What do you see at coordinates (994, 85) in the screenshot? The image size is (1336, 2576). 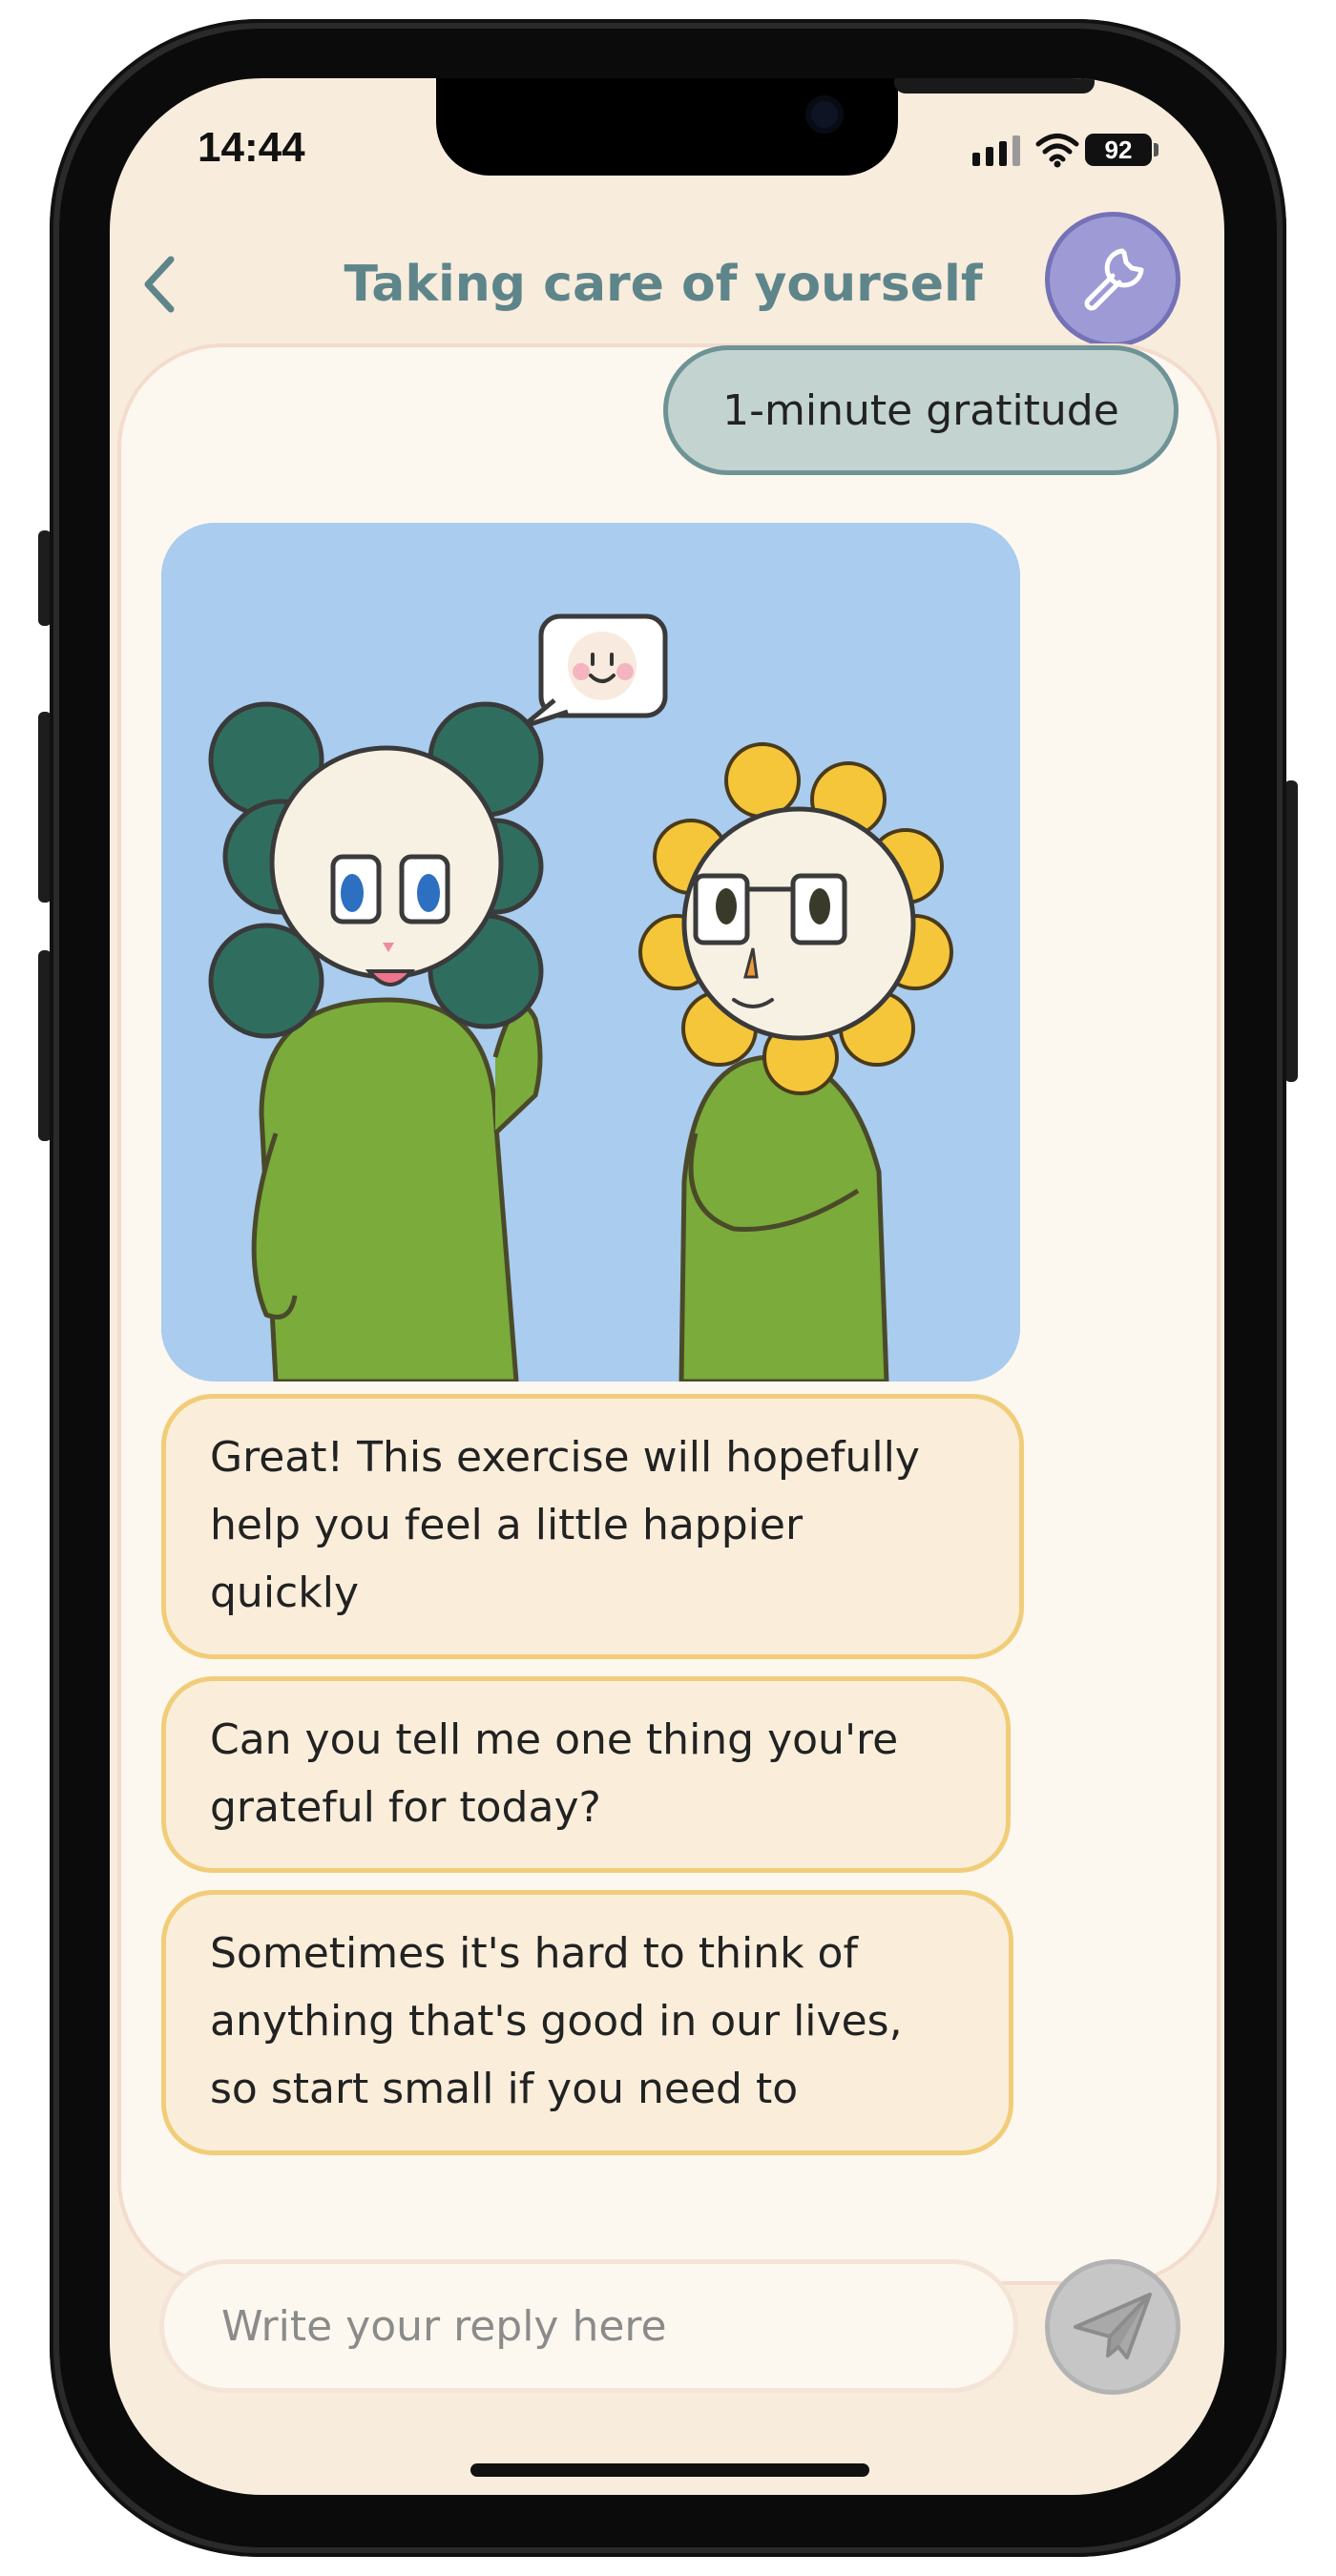 I see `earpiece-speaker` at bounding box center [994, 85].